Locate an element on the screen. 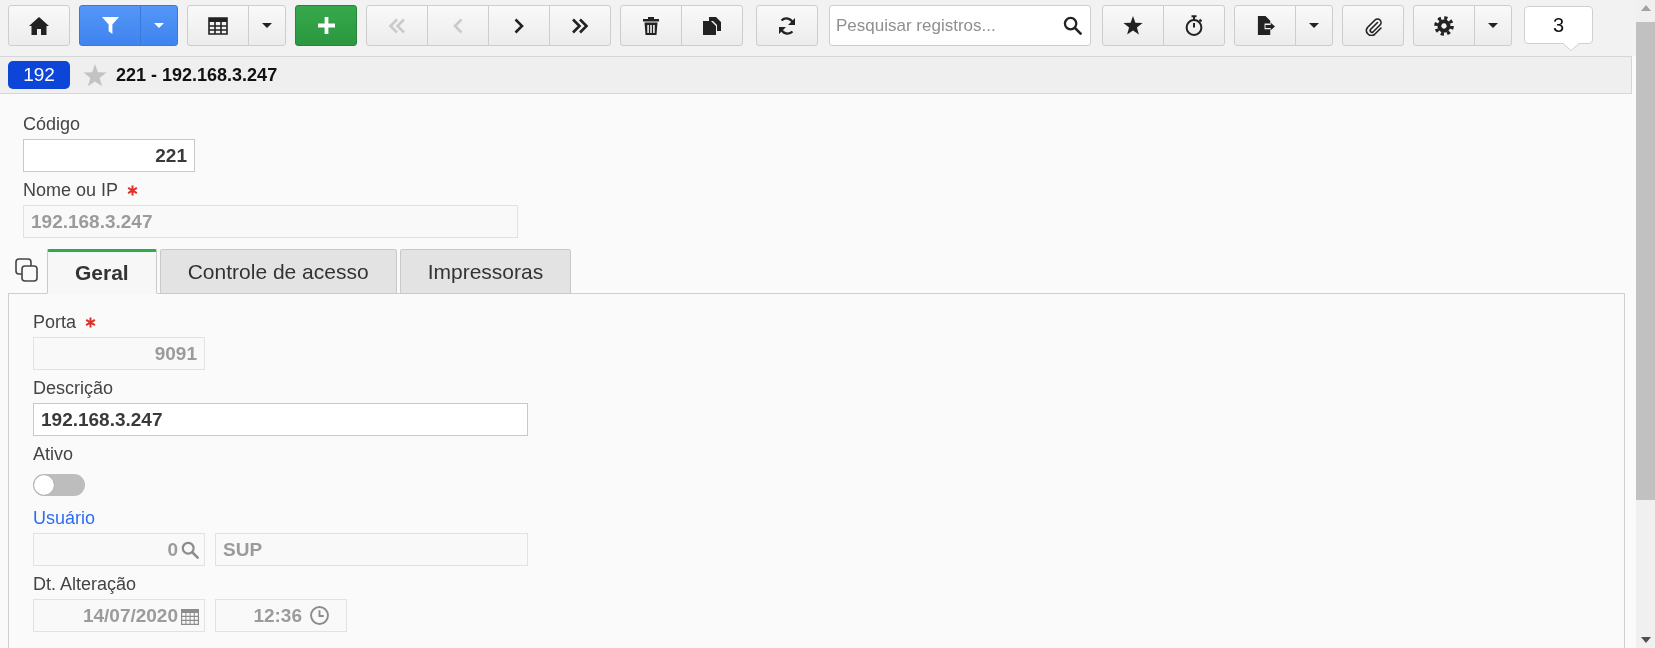  refresh-icon is located at coordinates (787, 25).